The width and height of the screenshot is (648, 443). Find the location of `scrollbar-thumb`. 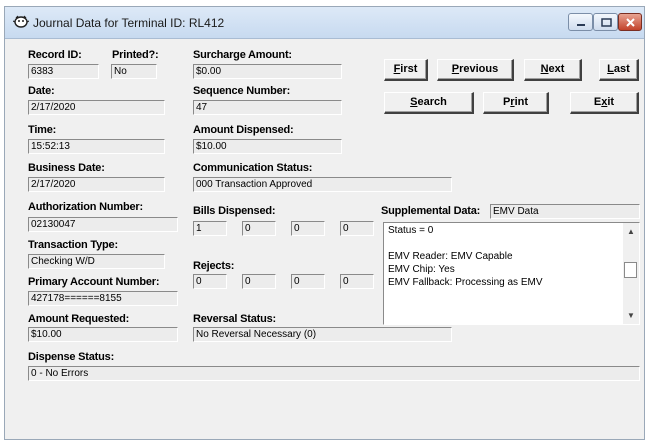

scrollbar-thumb is located at coordinates (630, 270).